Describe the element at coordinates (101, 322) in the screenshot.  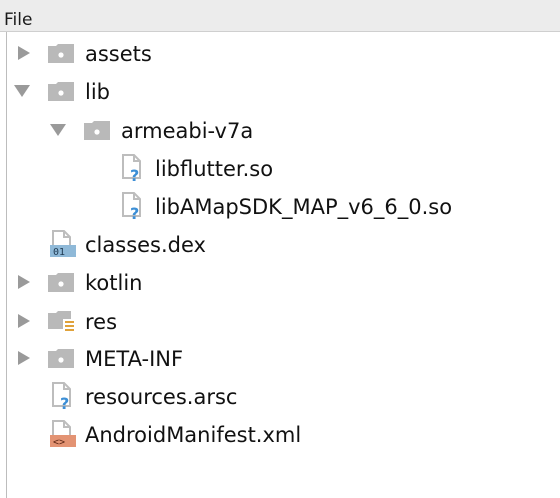
I see `tree-item-label: res` at that location.